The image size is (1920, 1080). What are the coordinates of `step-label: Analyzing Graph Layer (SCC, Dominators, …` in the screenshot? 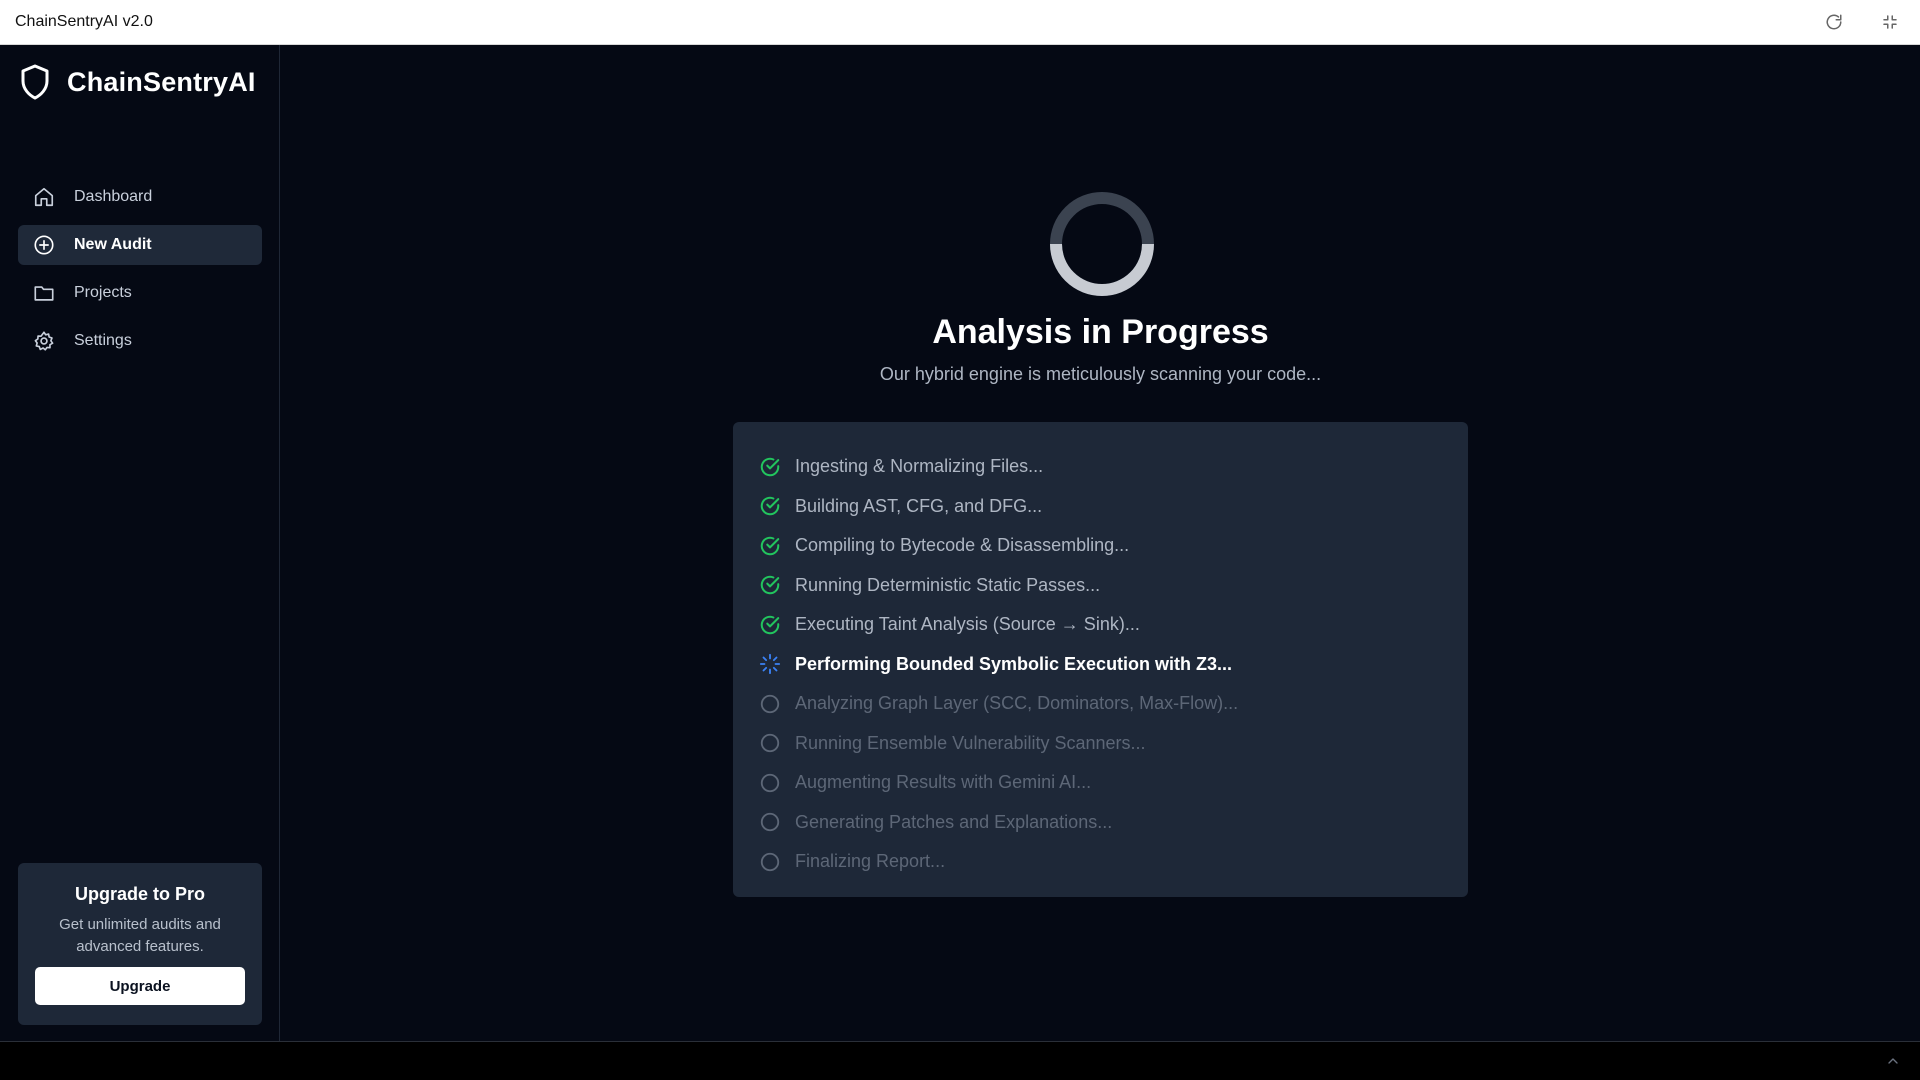 It's located at (1017, 703).